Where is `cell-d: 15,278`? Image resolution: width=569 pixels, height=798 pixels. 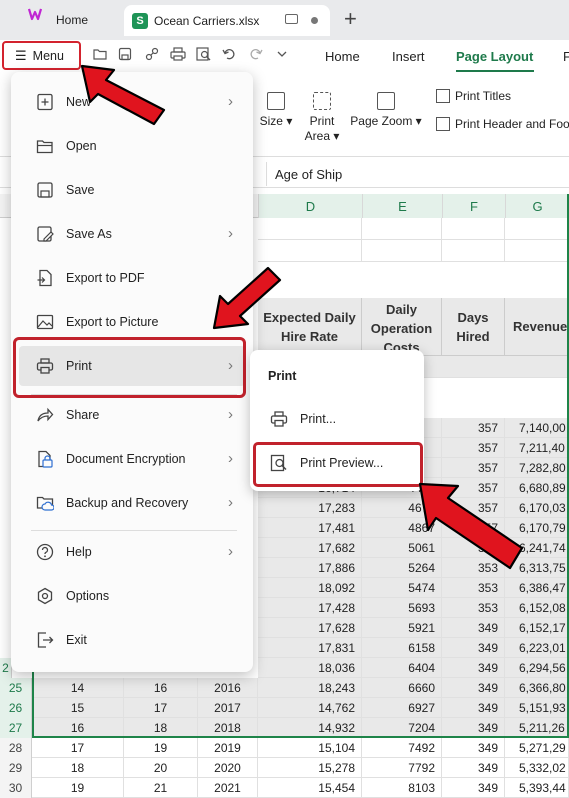
cell-d: 15,278 is located at coordinates (310, 768).